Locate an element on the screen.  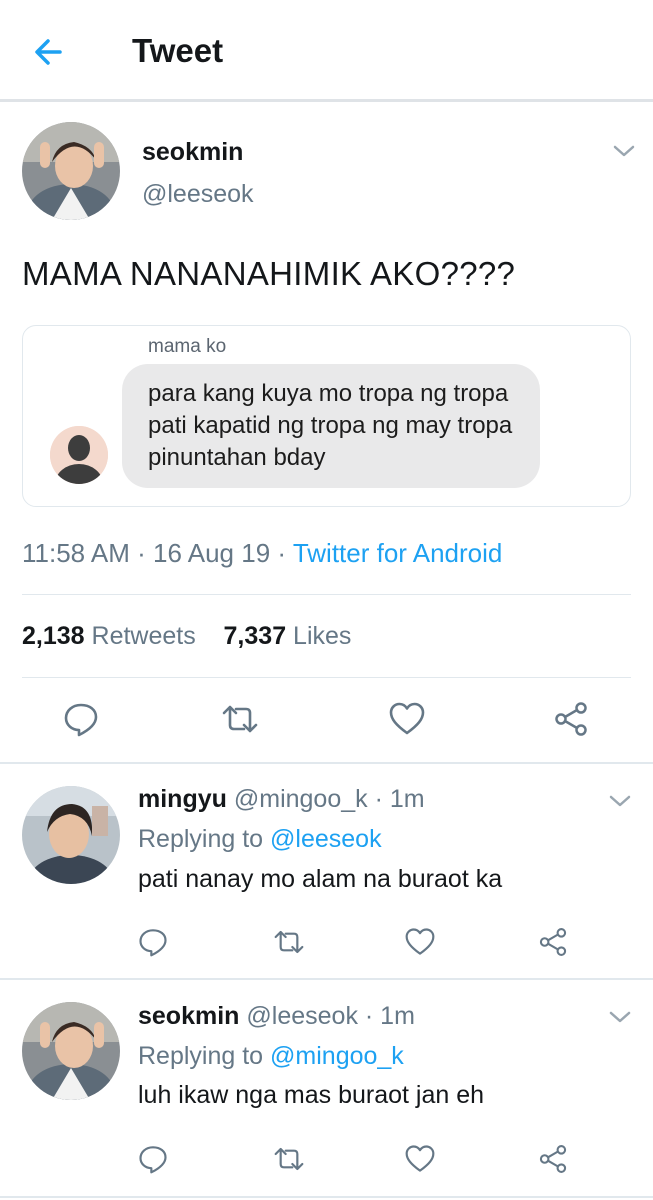
tweet-source-link: Twitter for Android is located at coordinates (398, 553).